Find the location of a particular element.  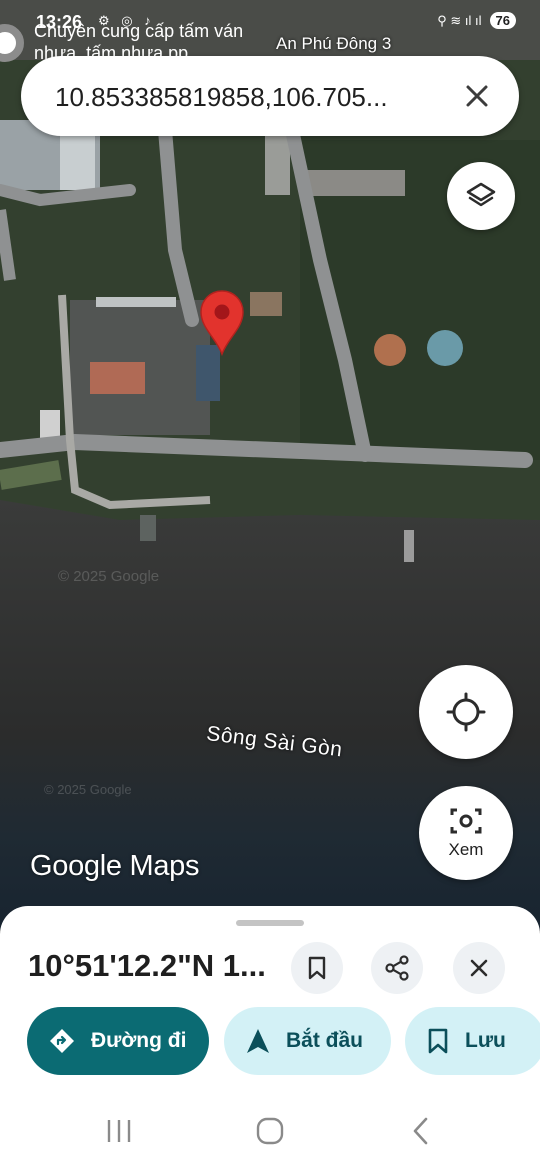

signal-icons: ⚲ ≋ ıl ıl is located at coordinates (459, 20).